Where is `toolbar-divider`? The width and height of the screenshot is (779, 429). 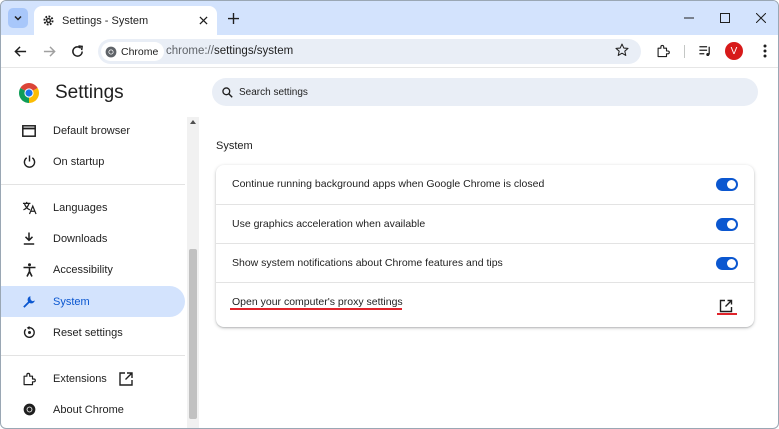
toolbar-divider is located at coordinates (684, 51).